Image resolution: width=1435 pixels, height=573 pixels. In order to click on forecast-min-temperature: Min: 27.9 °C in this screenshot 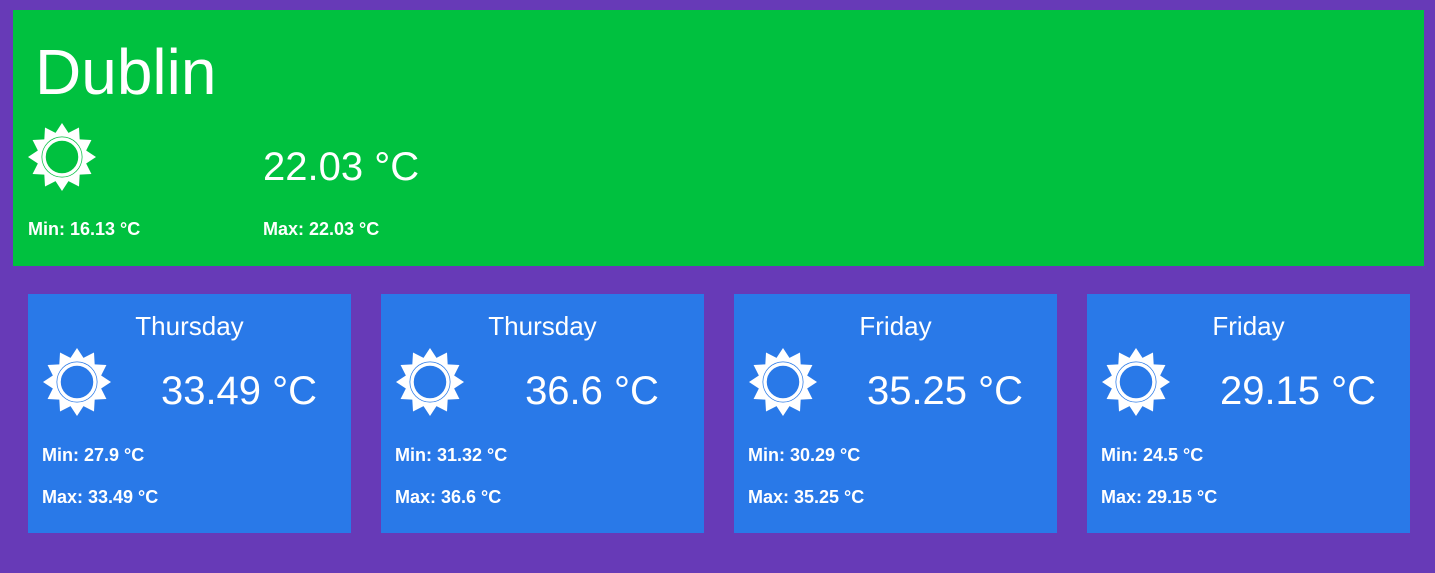, I will do `click(93, 455)`.